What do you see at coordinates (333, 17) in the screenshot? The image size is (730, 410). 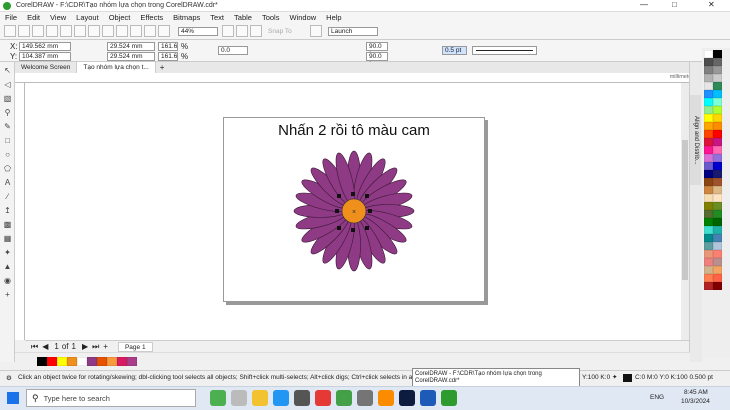 I see `menu-item-help: Help` at bounding box center [333, 17].